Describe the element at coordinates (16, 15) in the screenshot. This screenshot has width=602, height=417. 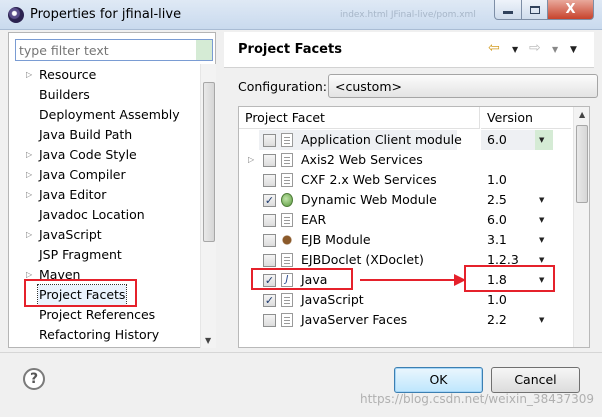
I see `eclipse-icon` at that location.